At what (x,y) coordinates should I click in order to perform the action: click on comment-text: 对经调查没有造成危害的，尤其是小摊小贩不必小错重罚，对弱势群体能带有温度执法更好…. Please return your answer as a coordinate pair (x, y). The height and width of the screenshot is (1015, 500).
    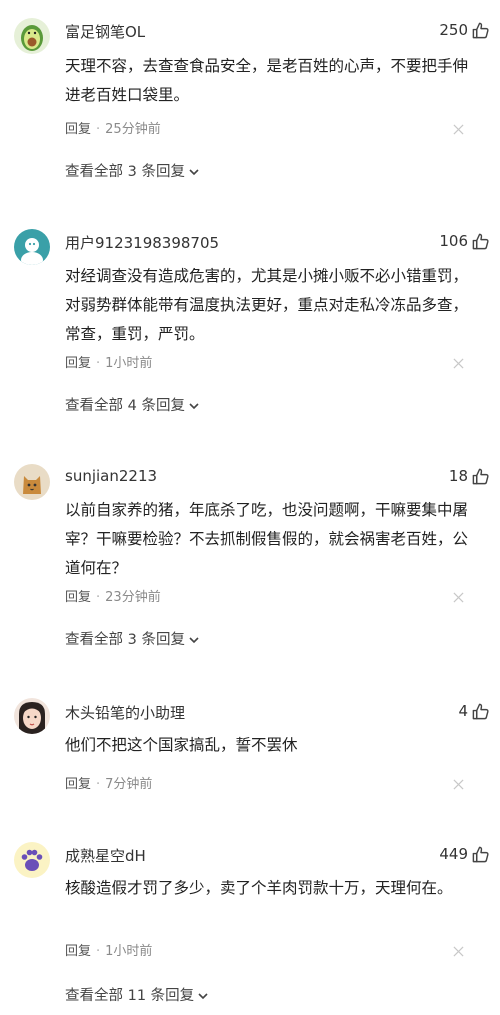
    Looking at the image, I should click on (267, 305).